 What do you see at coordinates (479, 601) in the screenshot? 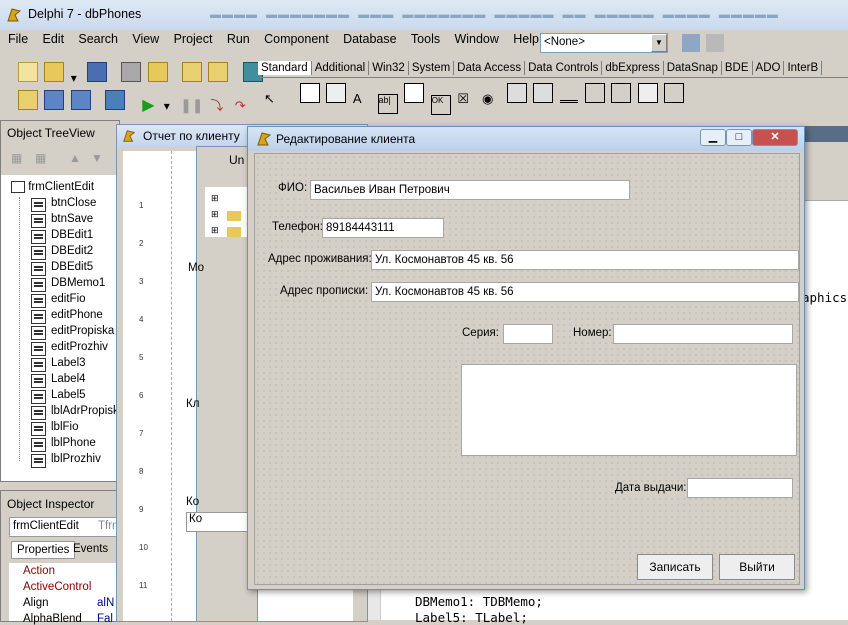
I see `code-line: DBMemo1: TDBMemo;` at bounding box center [479, 601].